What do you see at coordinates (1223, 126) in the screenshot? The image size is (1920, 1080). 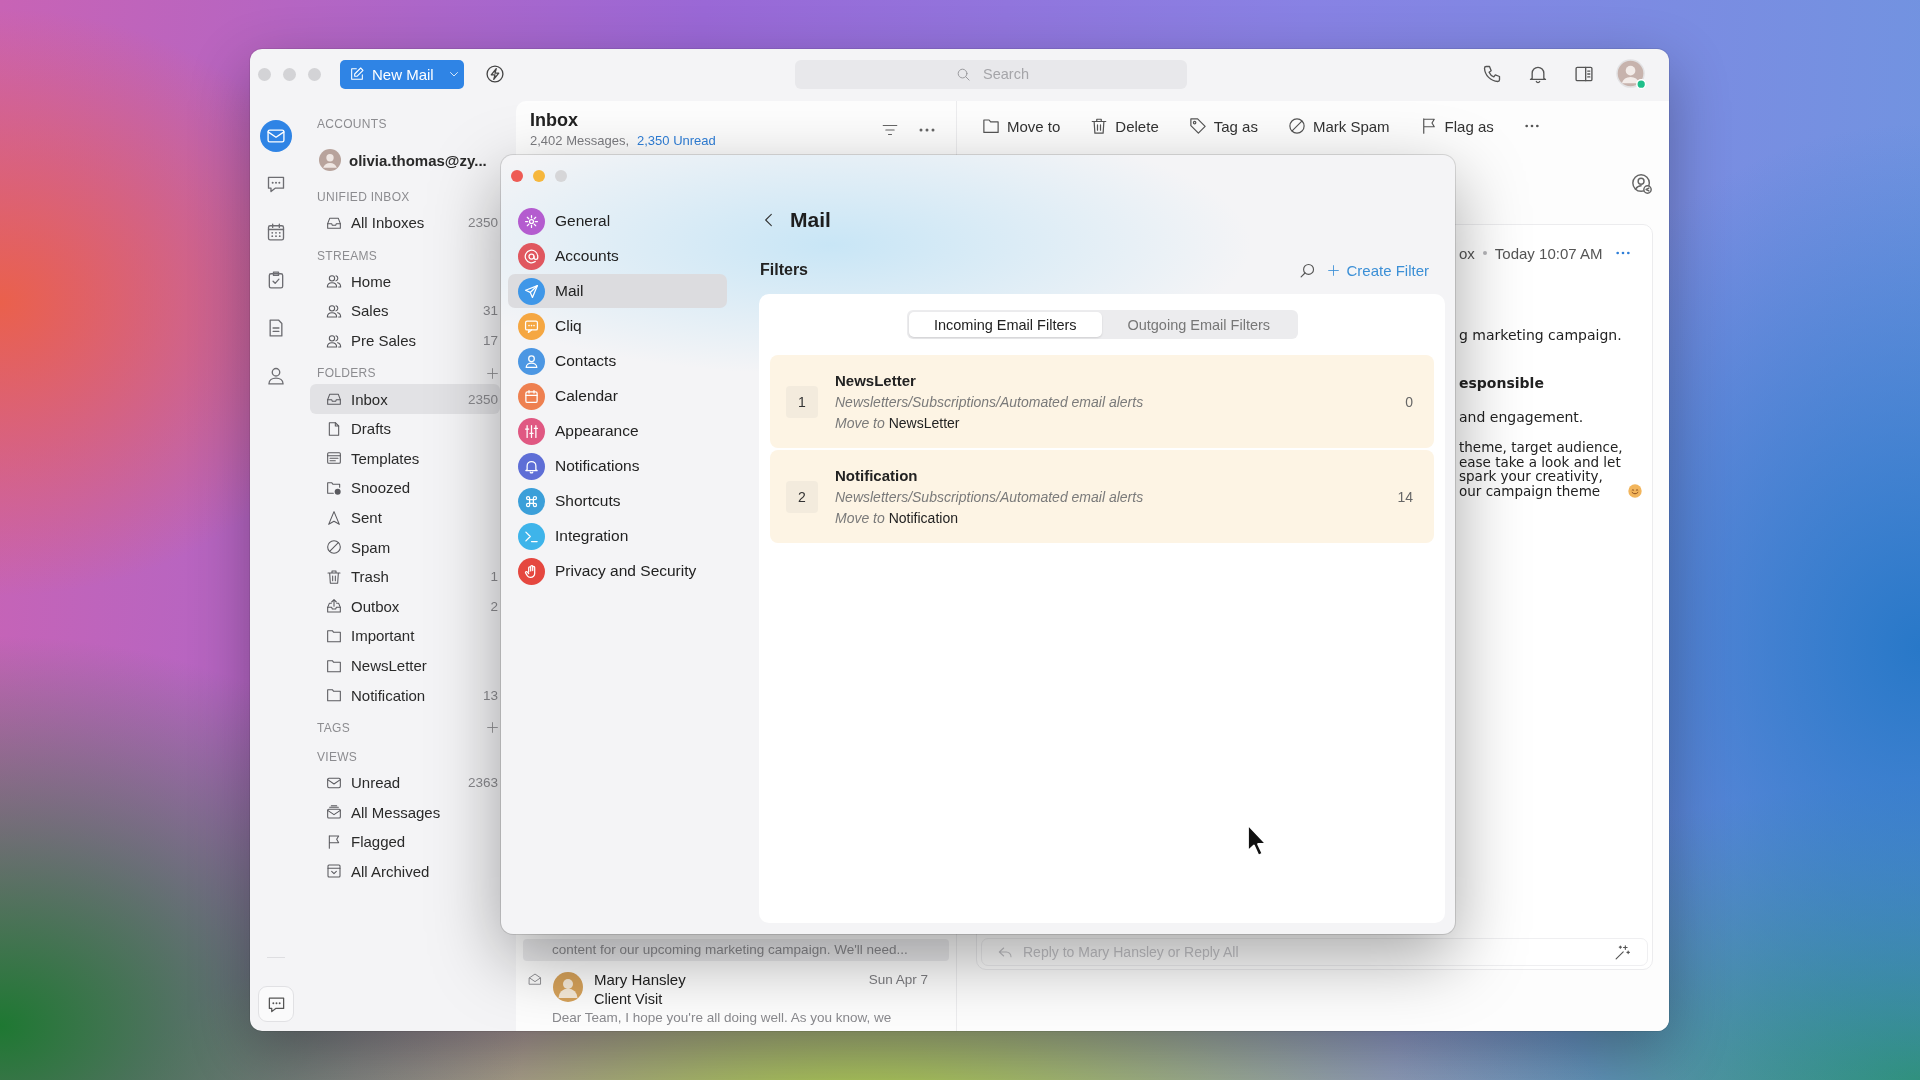 I see `tag-as-button: Tag as` at bounding box center [1223, 126].